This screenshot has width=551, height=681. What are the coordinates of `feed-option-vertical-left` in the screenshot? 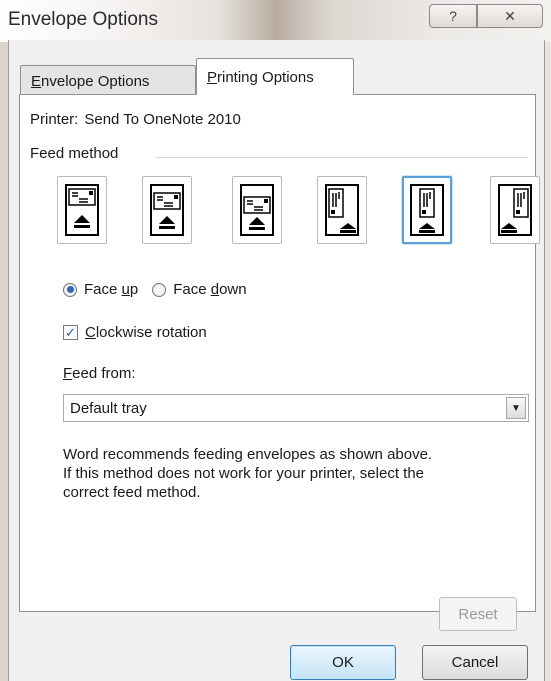 It's located at (342, 210).